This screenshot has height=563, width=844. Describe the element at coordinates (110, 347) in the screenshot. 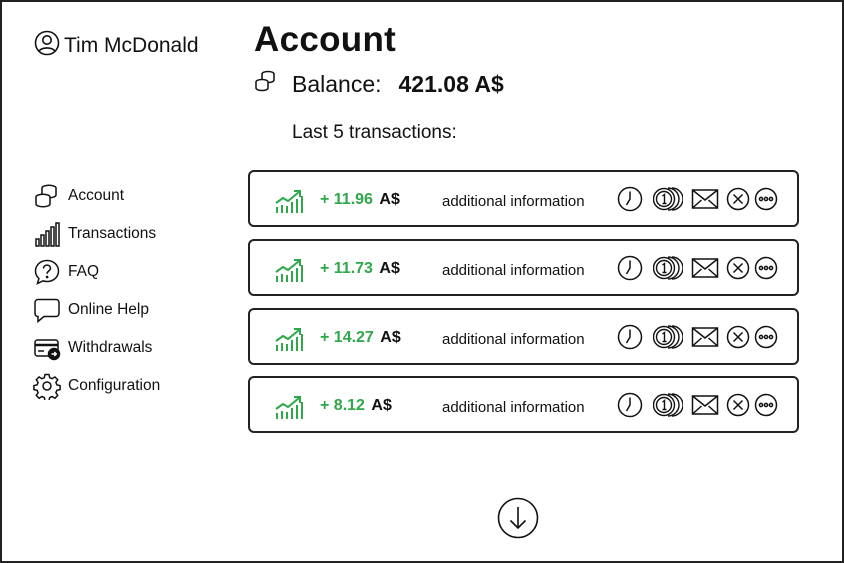

I see `sidebar-item-label: Withdrawals` at that location.